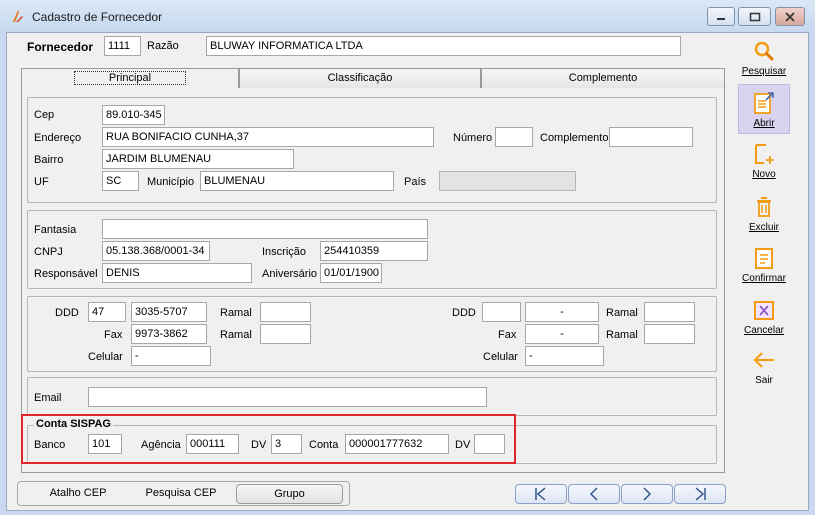  Describe the element at coordinates (48, 398) in the screenshot. I see `email-label: Email` at that location.